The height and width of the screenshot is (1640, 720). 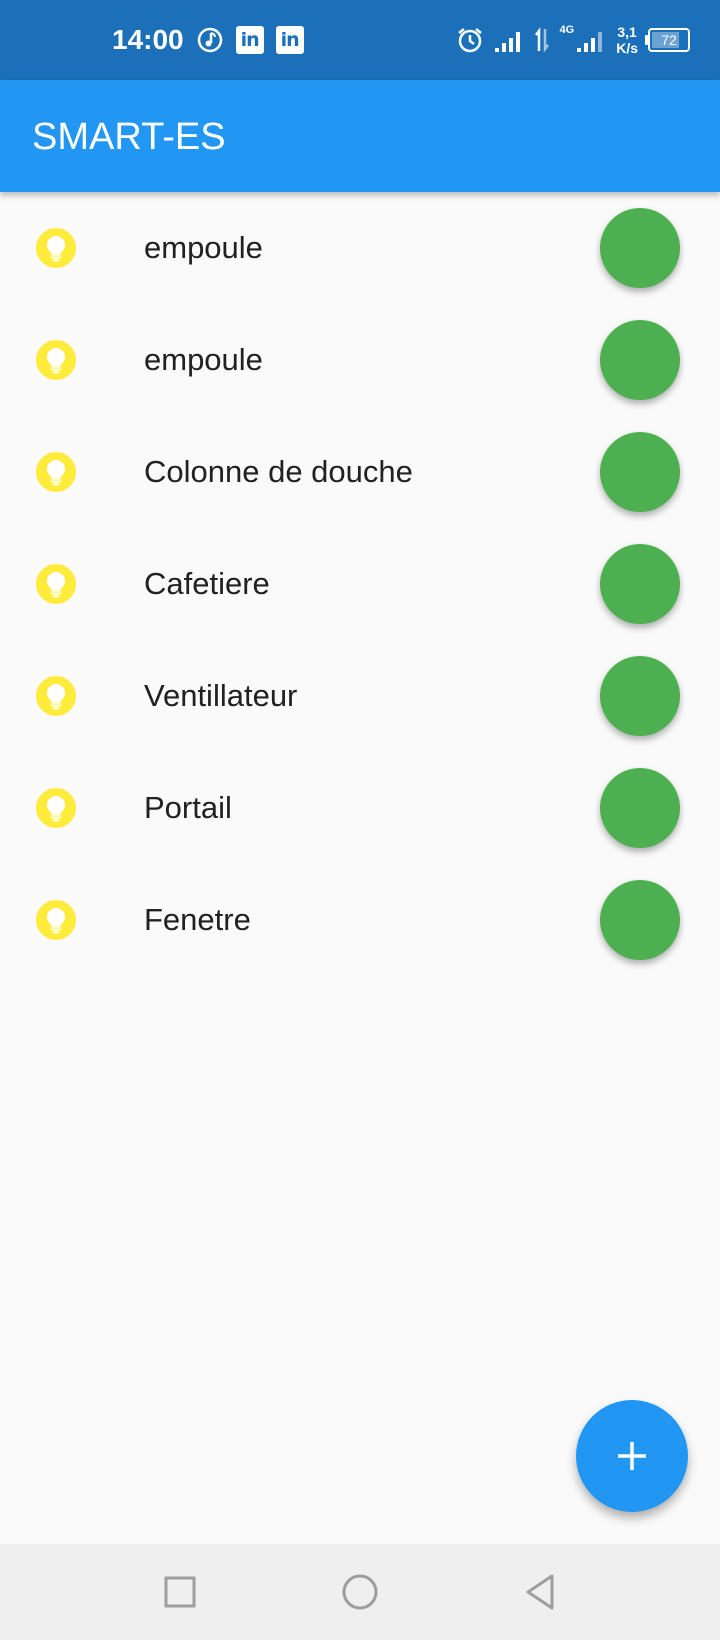 I want to click on status-bar: 14:00 in in 4G 3,1 K/s 72, so click(x=360, y=40).